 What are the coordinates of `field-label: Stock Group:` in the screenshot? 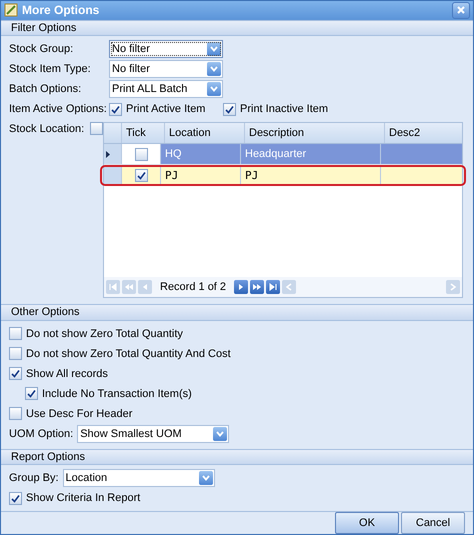 It's located at (41, 49).